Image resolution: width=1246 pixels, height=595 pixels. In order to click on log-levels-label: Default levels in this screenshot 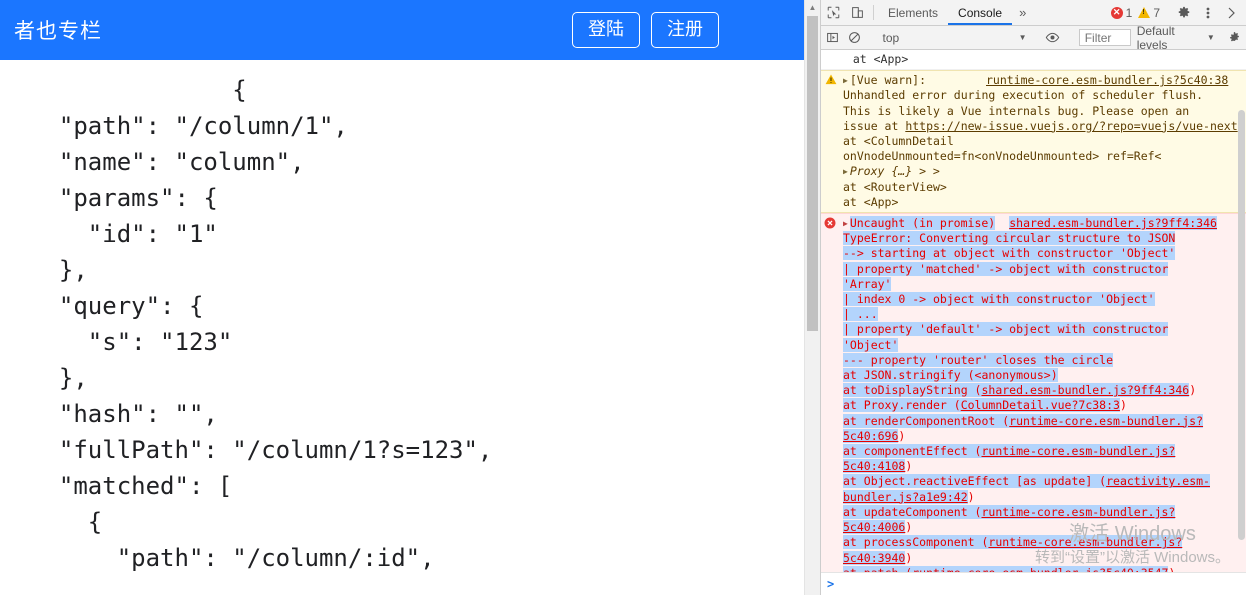, I will do `click(1155, 37)`.